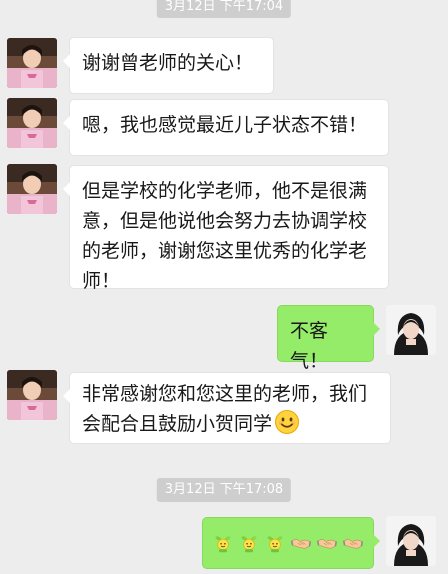  I want to click on message-text: 谢谢曾老师的关心！, so click(168, 63).